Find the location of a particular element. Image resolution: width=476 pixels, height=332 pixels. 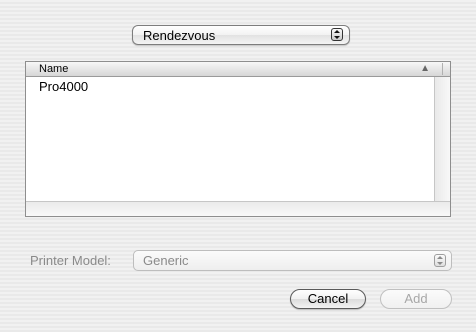

cancel-button: Cancel is located at coordinates (328, 299).